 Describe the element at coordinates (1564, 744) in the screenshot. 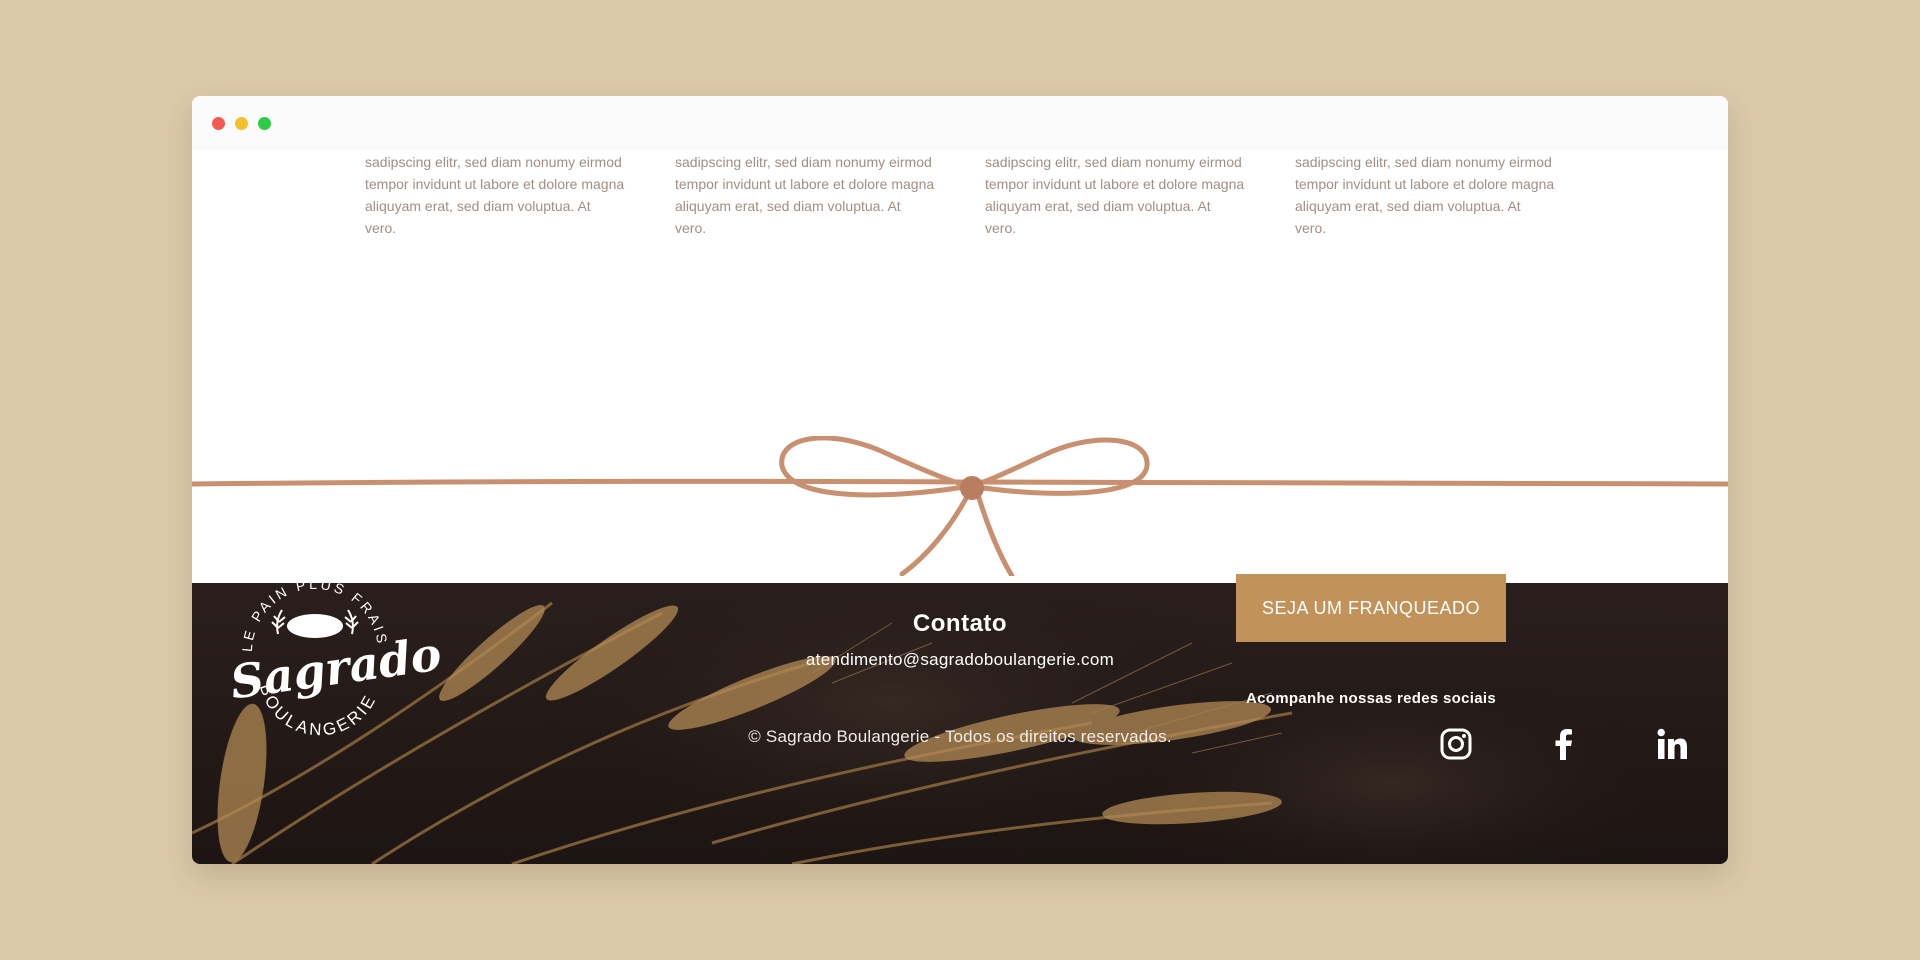

I see `facebook-icon` at that location.